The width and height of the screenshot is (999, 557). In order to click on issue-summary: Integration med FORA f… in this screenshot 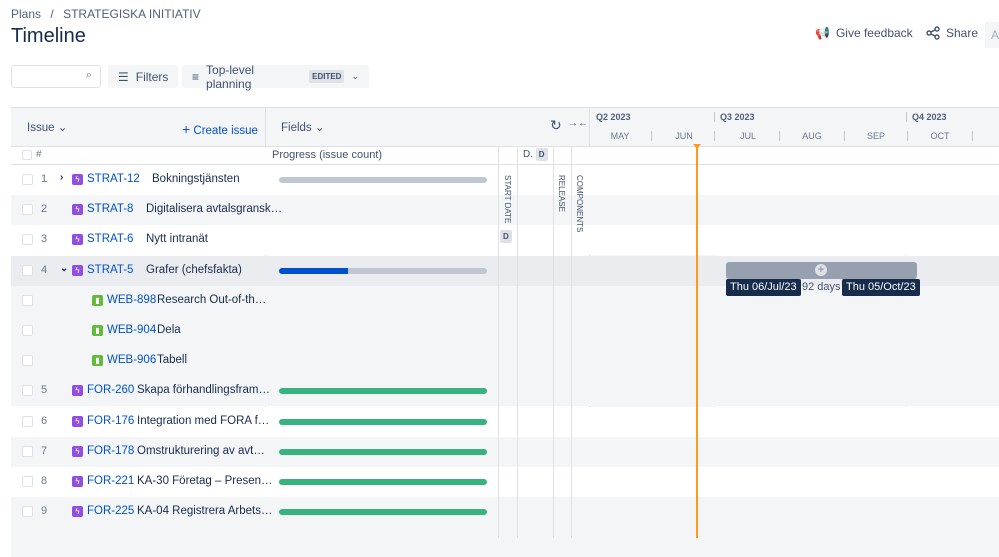, I will do `click(203, 421)`.